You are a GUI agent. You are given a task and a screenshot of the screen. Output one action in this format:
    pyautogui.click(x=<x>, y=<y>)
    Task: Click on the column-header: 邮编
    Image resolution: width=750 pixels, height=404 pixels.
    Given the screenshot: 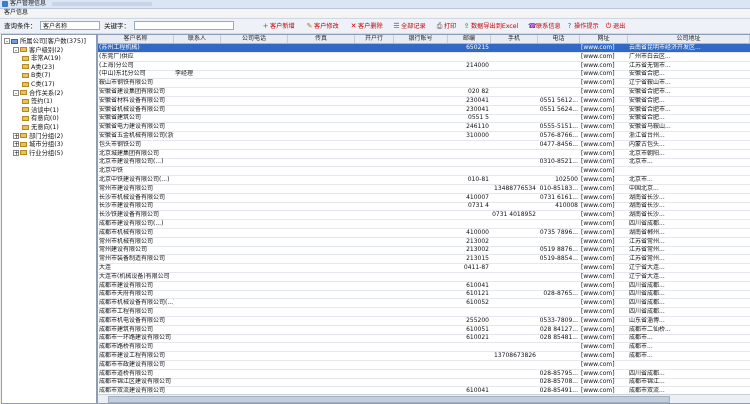 What is the action you would take?
    pyautogui.click(x=469, y=39)
    